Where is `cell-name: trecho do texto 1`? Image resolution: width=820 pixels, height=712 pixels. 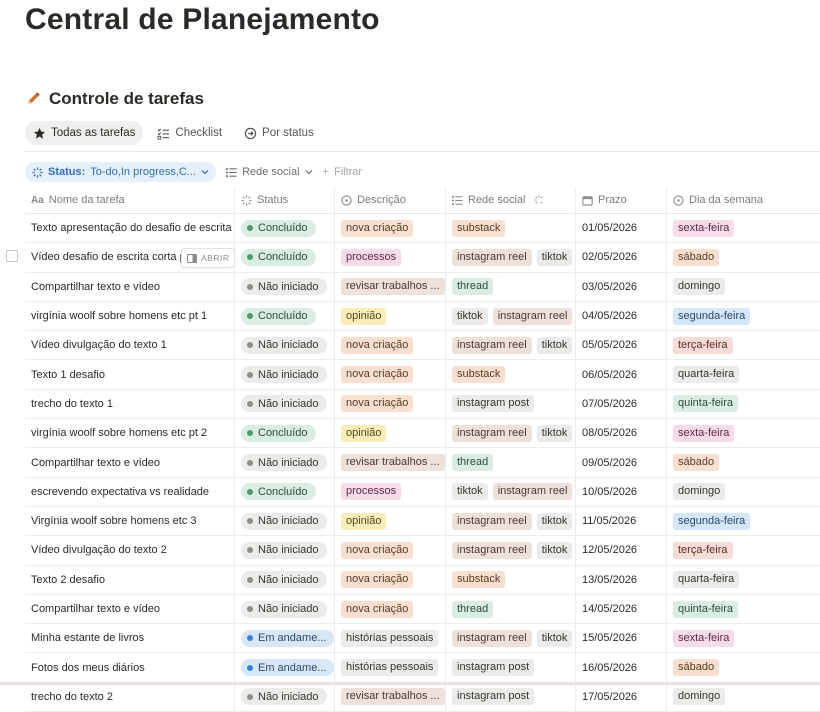 cell-name: trecho do texto 1 is located at coordinates (130, 404).